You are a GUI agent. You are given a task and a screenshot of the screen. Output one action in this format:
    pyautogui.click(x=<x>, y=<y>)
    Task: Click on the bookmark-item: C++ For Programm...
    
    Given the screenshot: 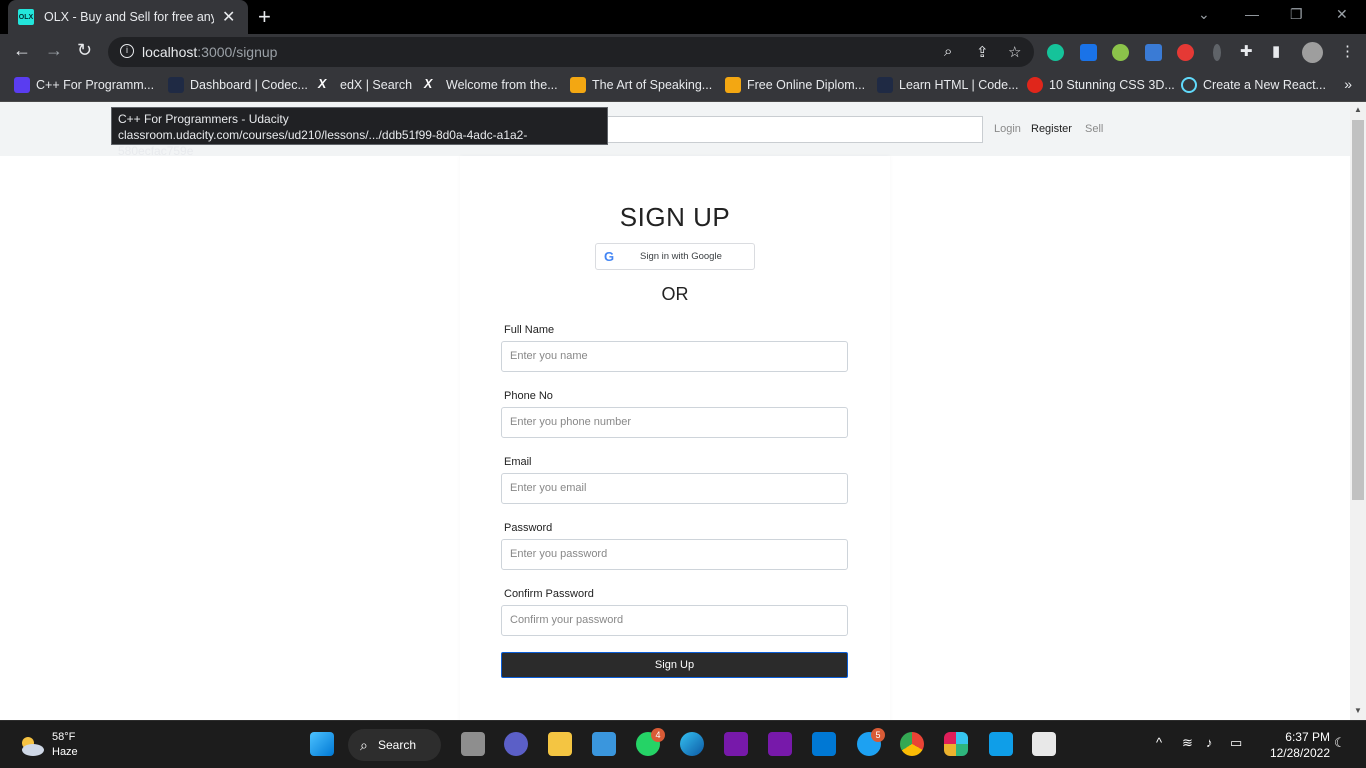 What is the action you would take?
    pyautogui.click(x=84, y=85)
    